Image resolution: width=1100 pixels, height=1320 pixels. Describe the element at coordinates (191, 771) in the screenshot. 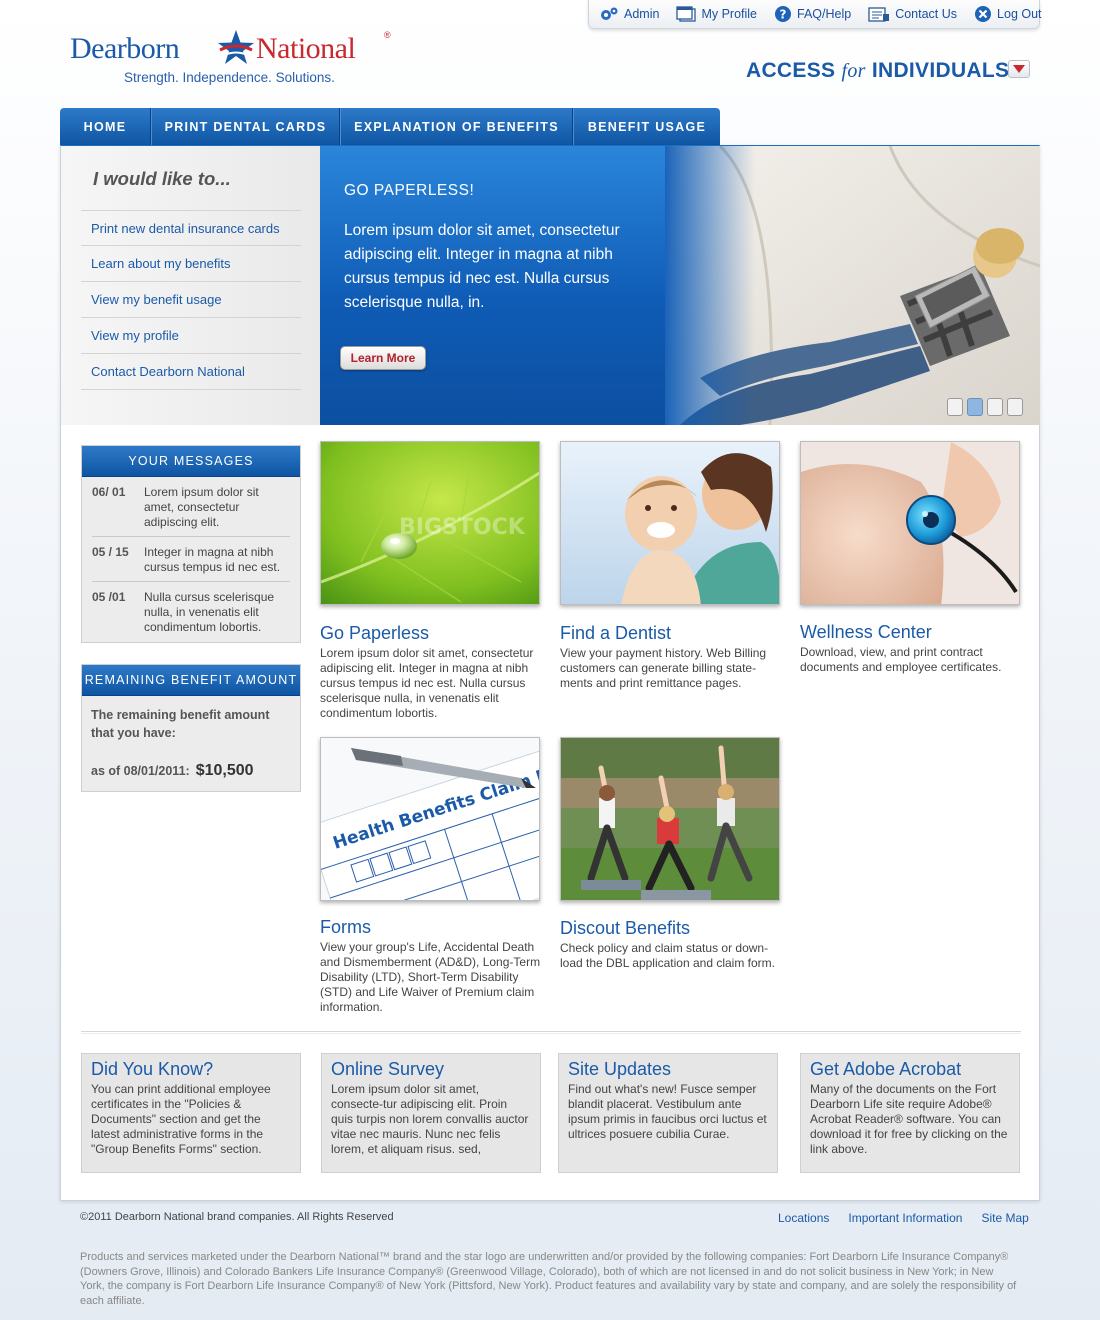

I see `remaining-benefit-line: as of 08/01/2011: $10,500` at that location.